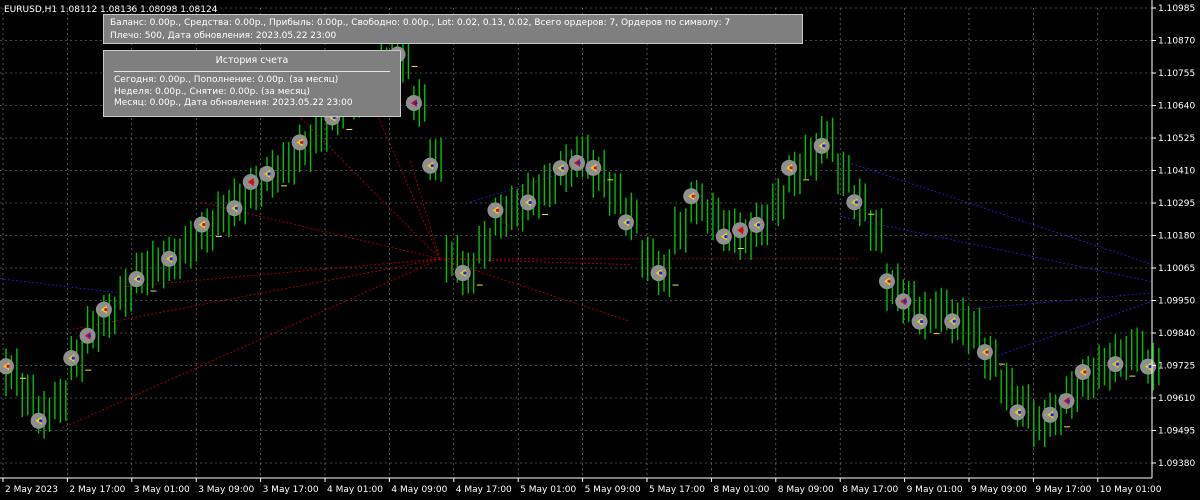  What do you see at coordinates (162, 490) in the screenshot?
I see `time-tick-label: 3 May 01:00` at bounding box center [162, 490].